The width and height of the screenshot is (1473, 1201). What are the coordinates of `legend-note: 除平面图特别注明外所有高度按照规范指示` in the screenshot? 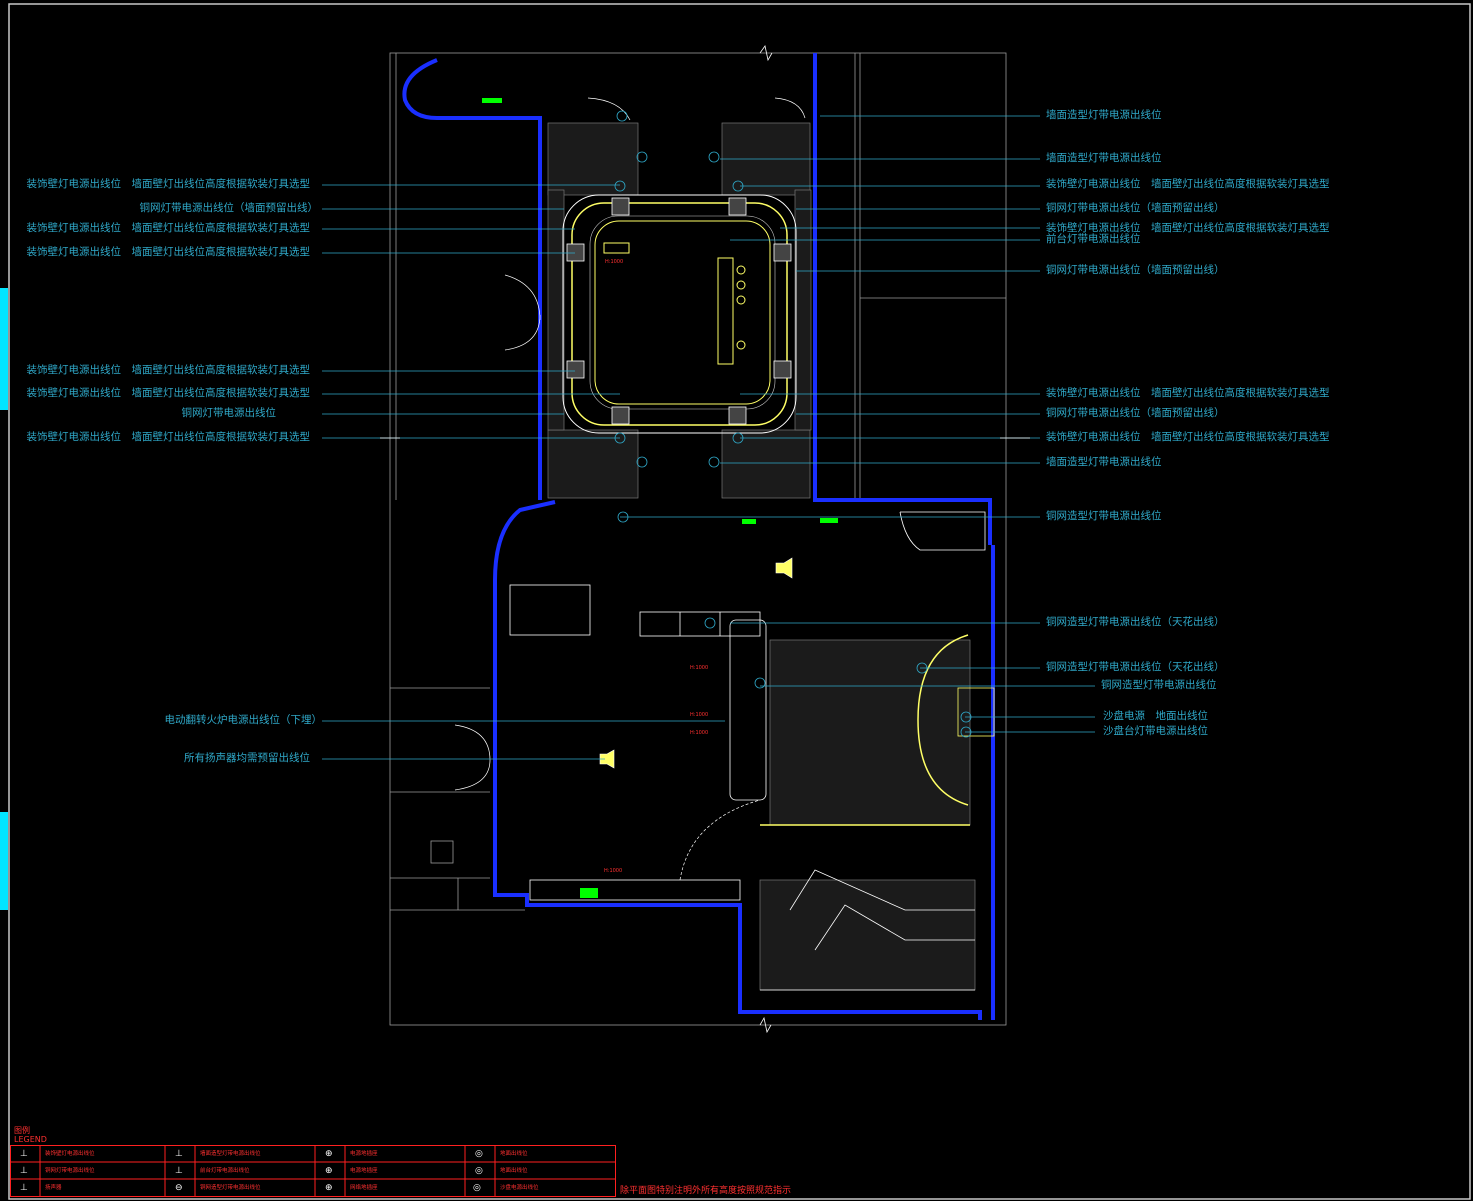 It's located at (706, 1191).